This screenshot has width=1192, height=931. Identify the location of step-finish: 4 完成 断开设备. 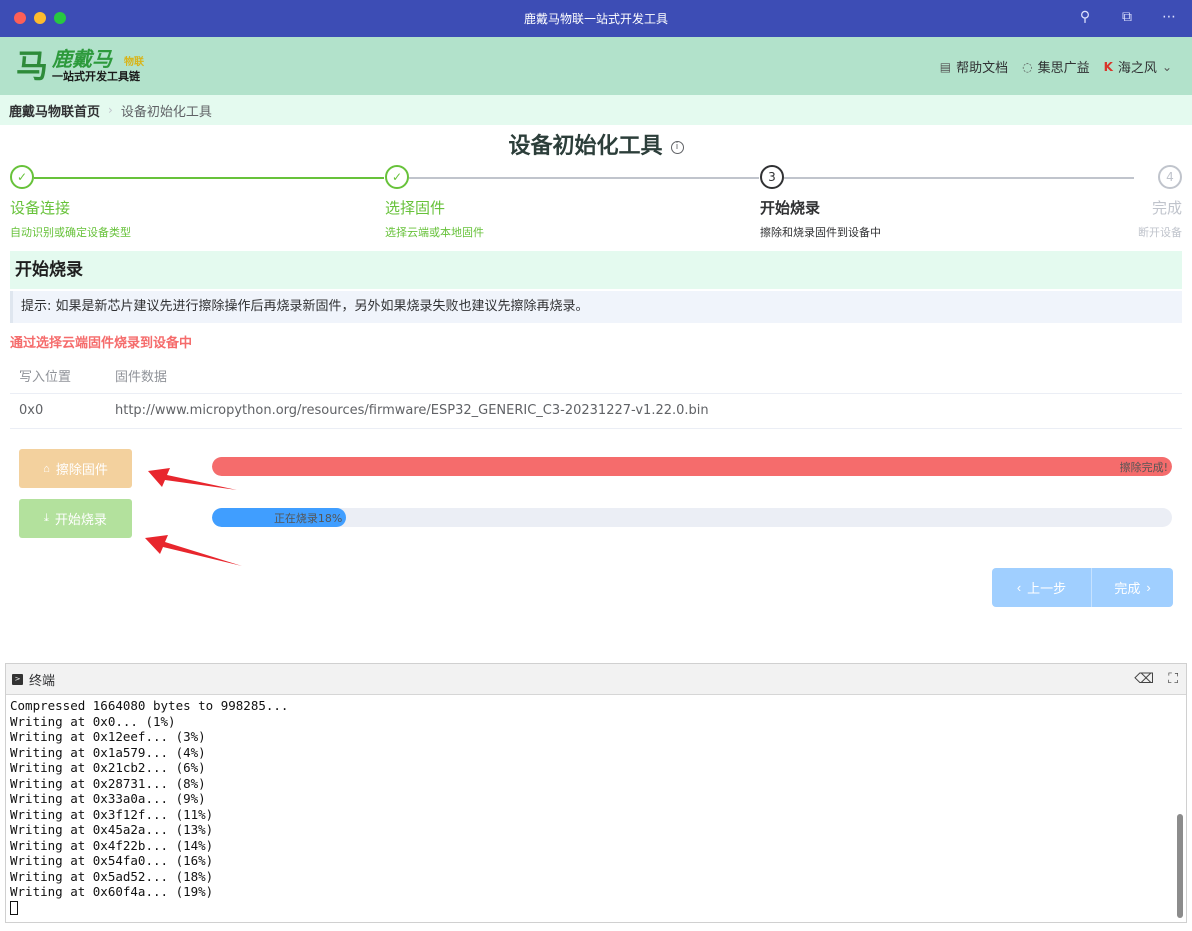
(1160, 202).